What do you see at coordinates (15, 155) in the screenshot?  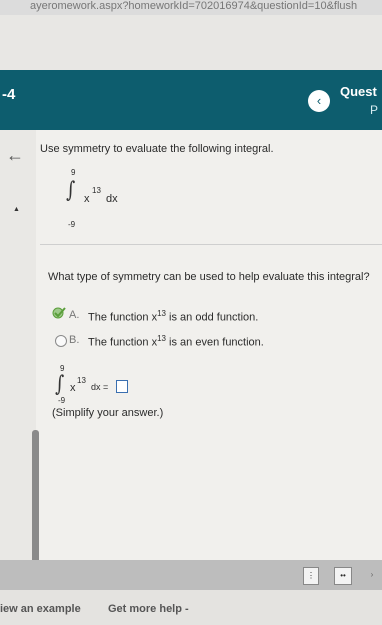 I see `back-arrow-icon: ←` at bounding box center [15, 155].